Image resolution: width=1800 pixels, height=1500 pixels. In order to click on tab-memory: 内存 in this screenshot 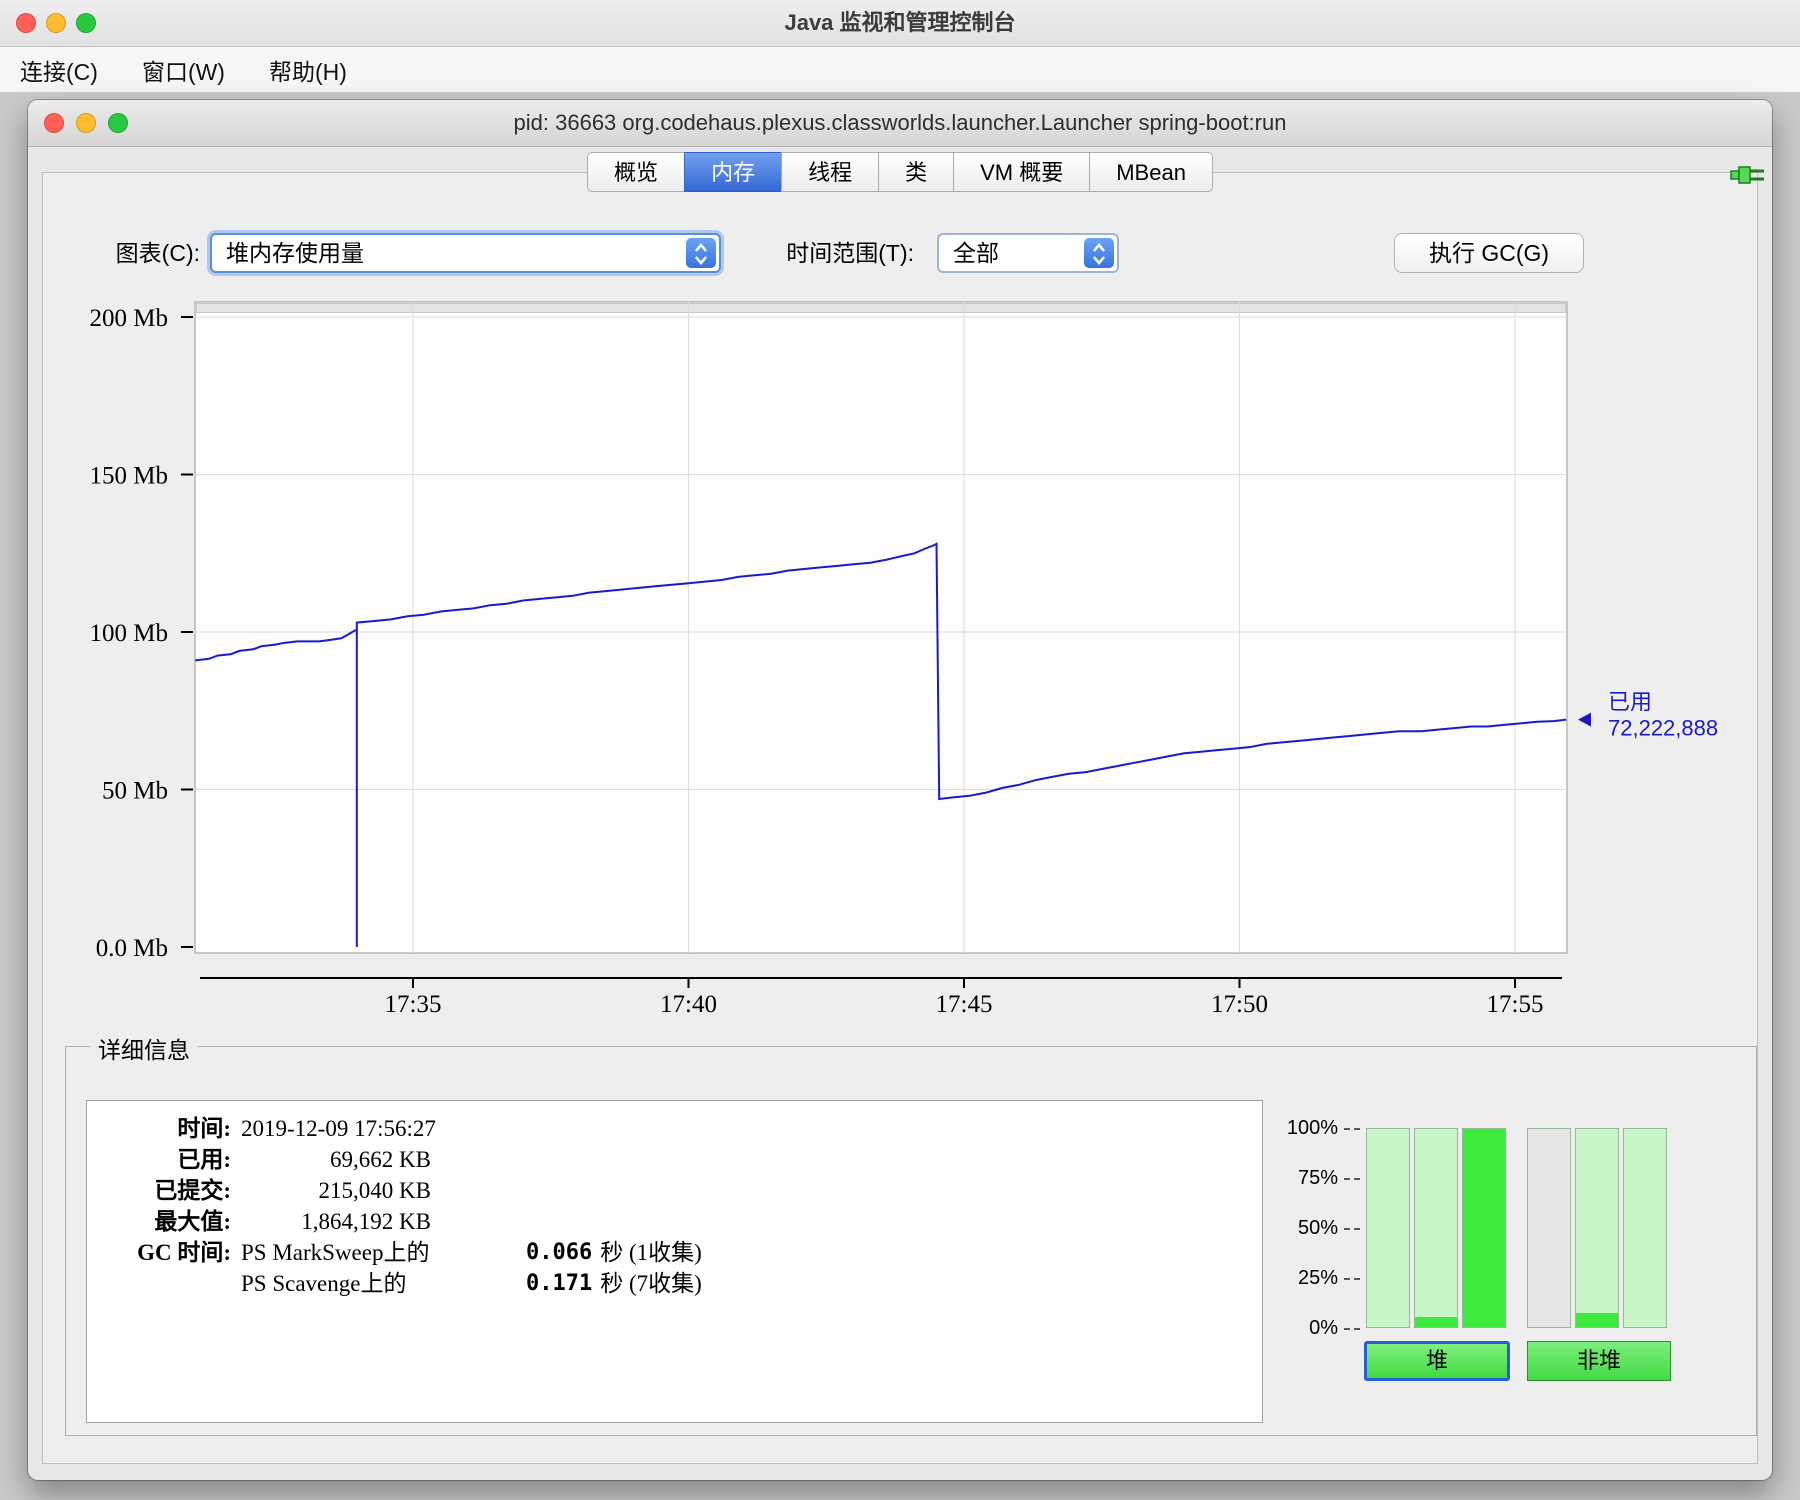, I will do `click(733, 172)`.